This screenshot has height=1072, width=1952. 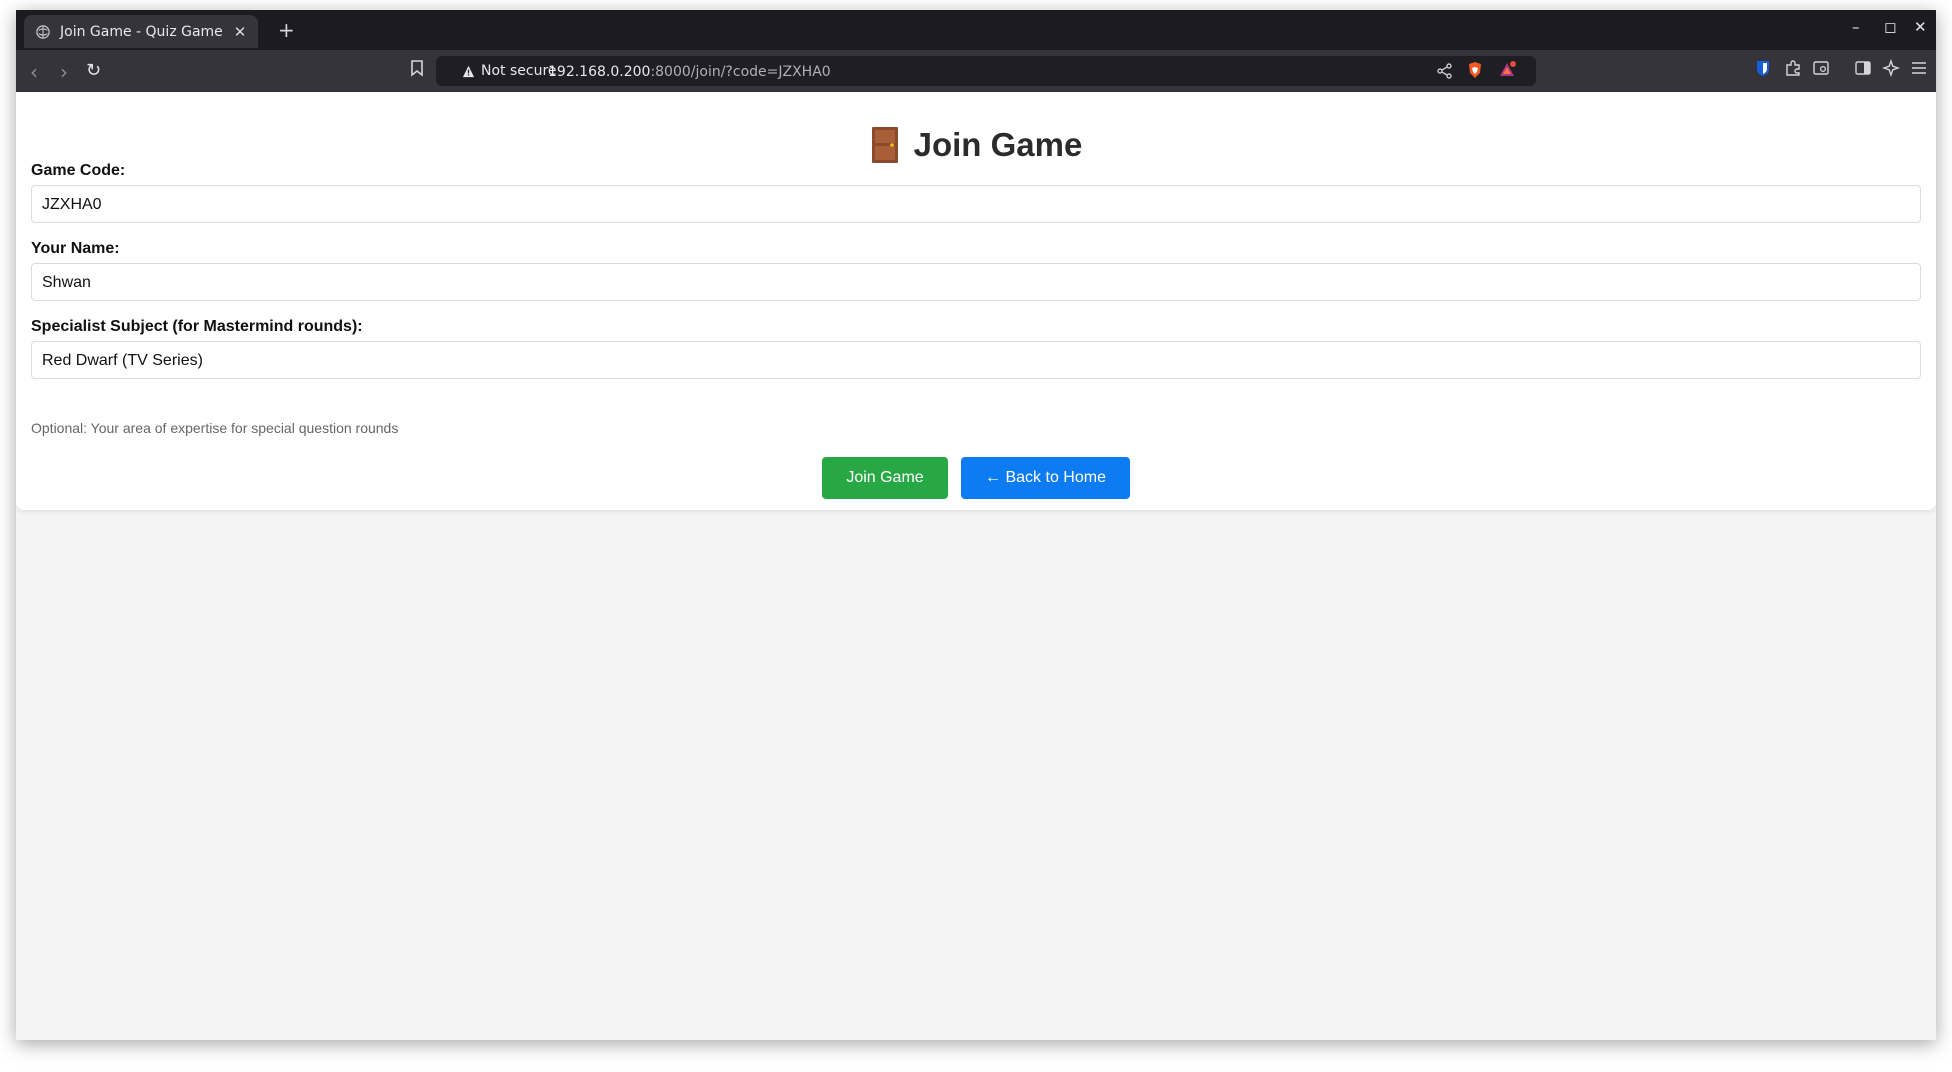 What do you see at coordinates (1821, 68) in the screenshot?
I see `tab-capture-icon` at bounding box center [1821, 68].